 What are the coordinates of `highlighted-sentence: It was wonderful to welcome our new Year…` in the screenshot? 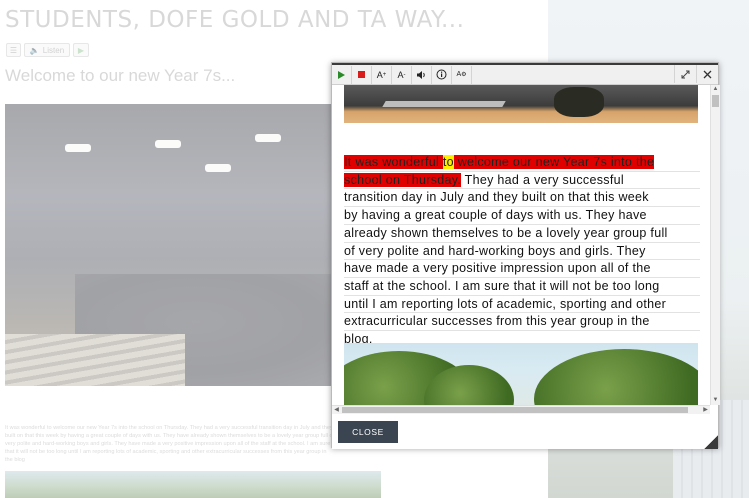 It's located at (499, 162).